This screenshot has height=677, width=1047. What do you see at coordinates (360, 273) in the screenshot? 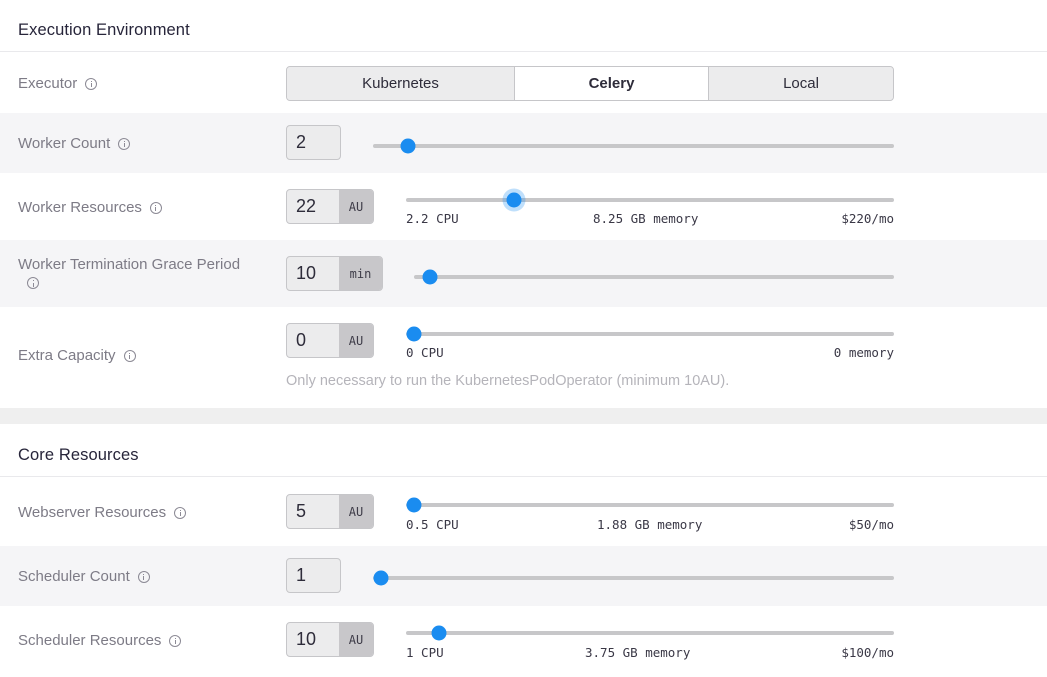
I see `unit-min: min` at bounding box center [360, 273].